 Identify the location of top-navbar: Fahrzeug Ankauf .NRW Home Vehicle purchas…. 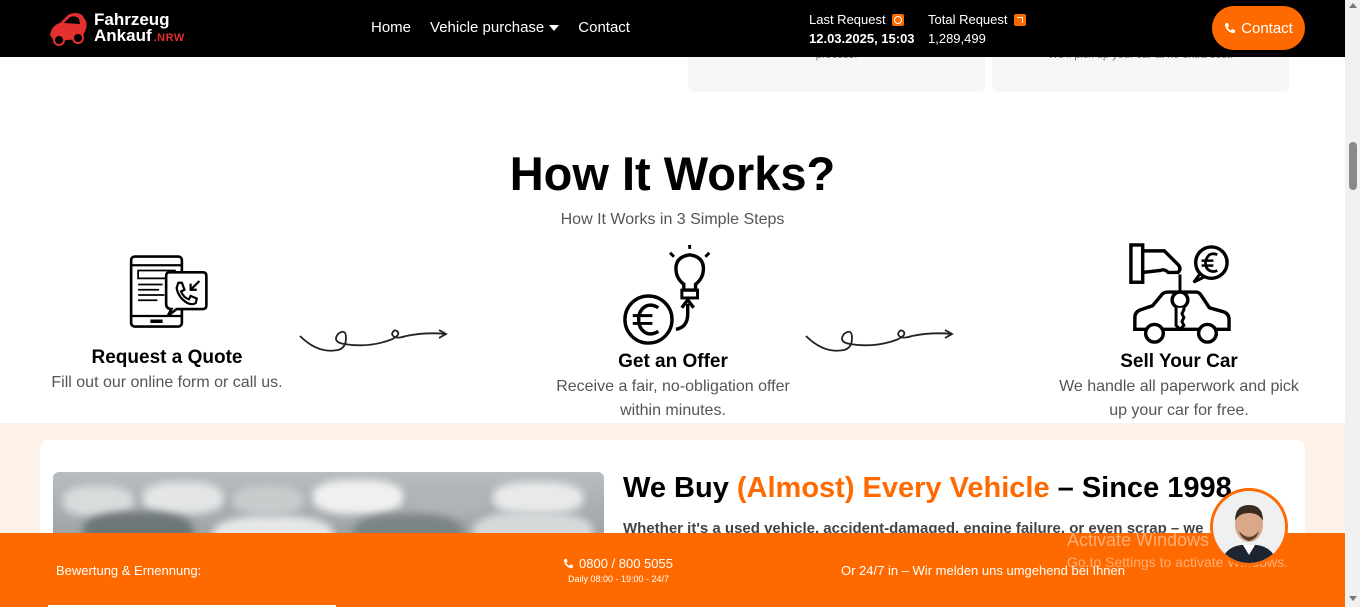
(672, 28).